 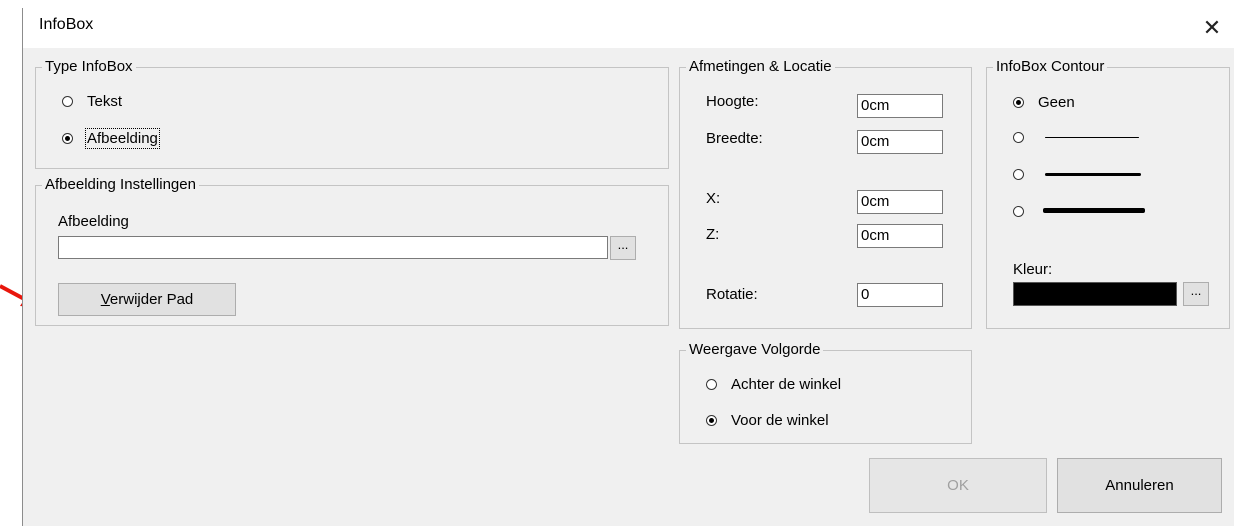 I want to click on radio-text: Tekst, so click(x=92, y=101).